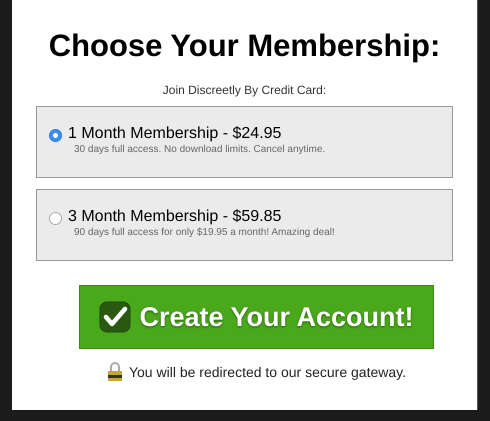 Image resolution: width=490 pixels, height=421 pixels. What do you see at coordinates (115, 317) in the screenshot?
I see `checkmark-icon` at bounding box center [115, 317].